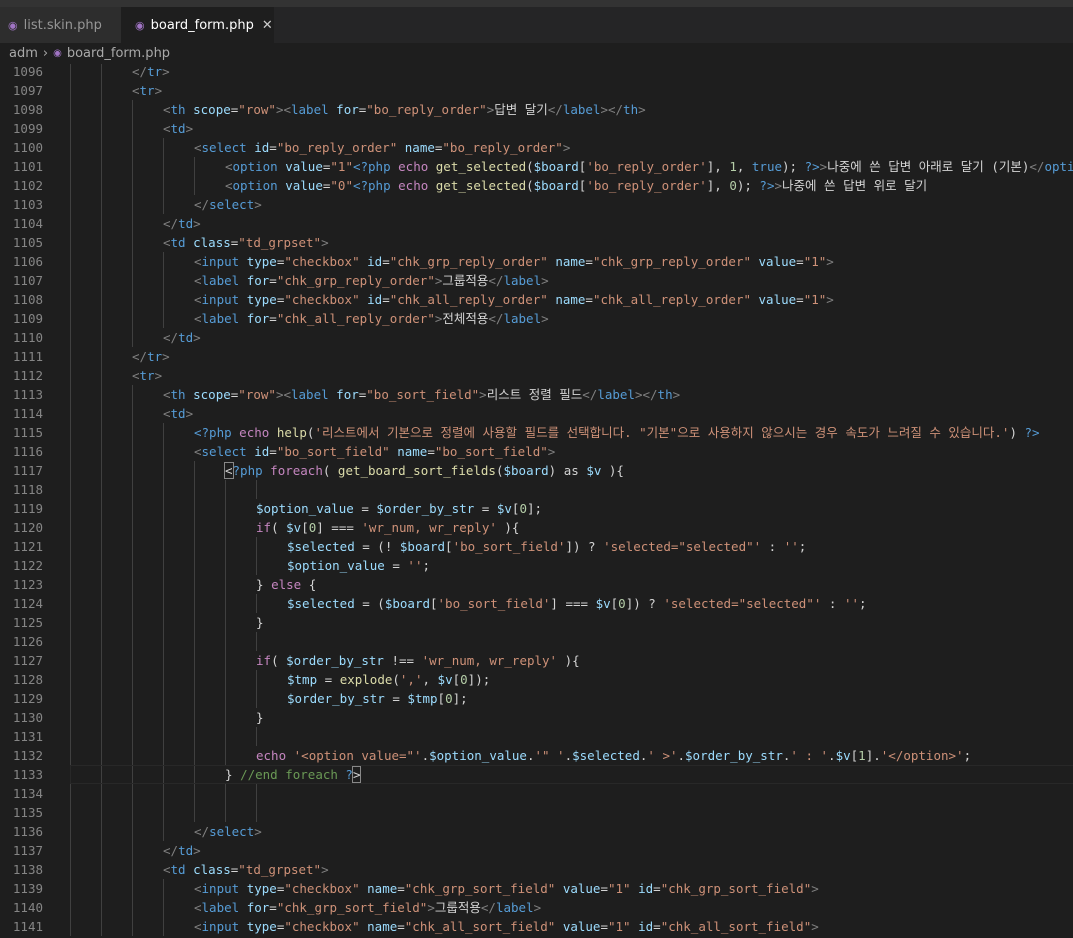 This screenshot has height=938, width=1073. Describe the element at coordinates (27, 888) in the screenshot. I see `line-number: 1139` at that location.